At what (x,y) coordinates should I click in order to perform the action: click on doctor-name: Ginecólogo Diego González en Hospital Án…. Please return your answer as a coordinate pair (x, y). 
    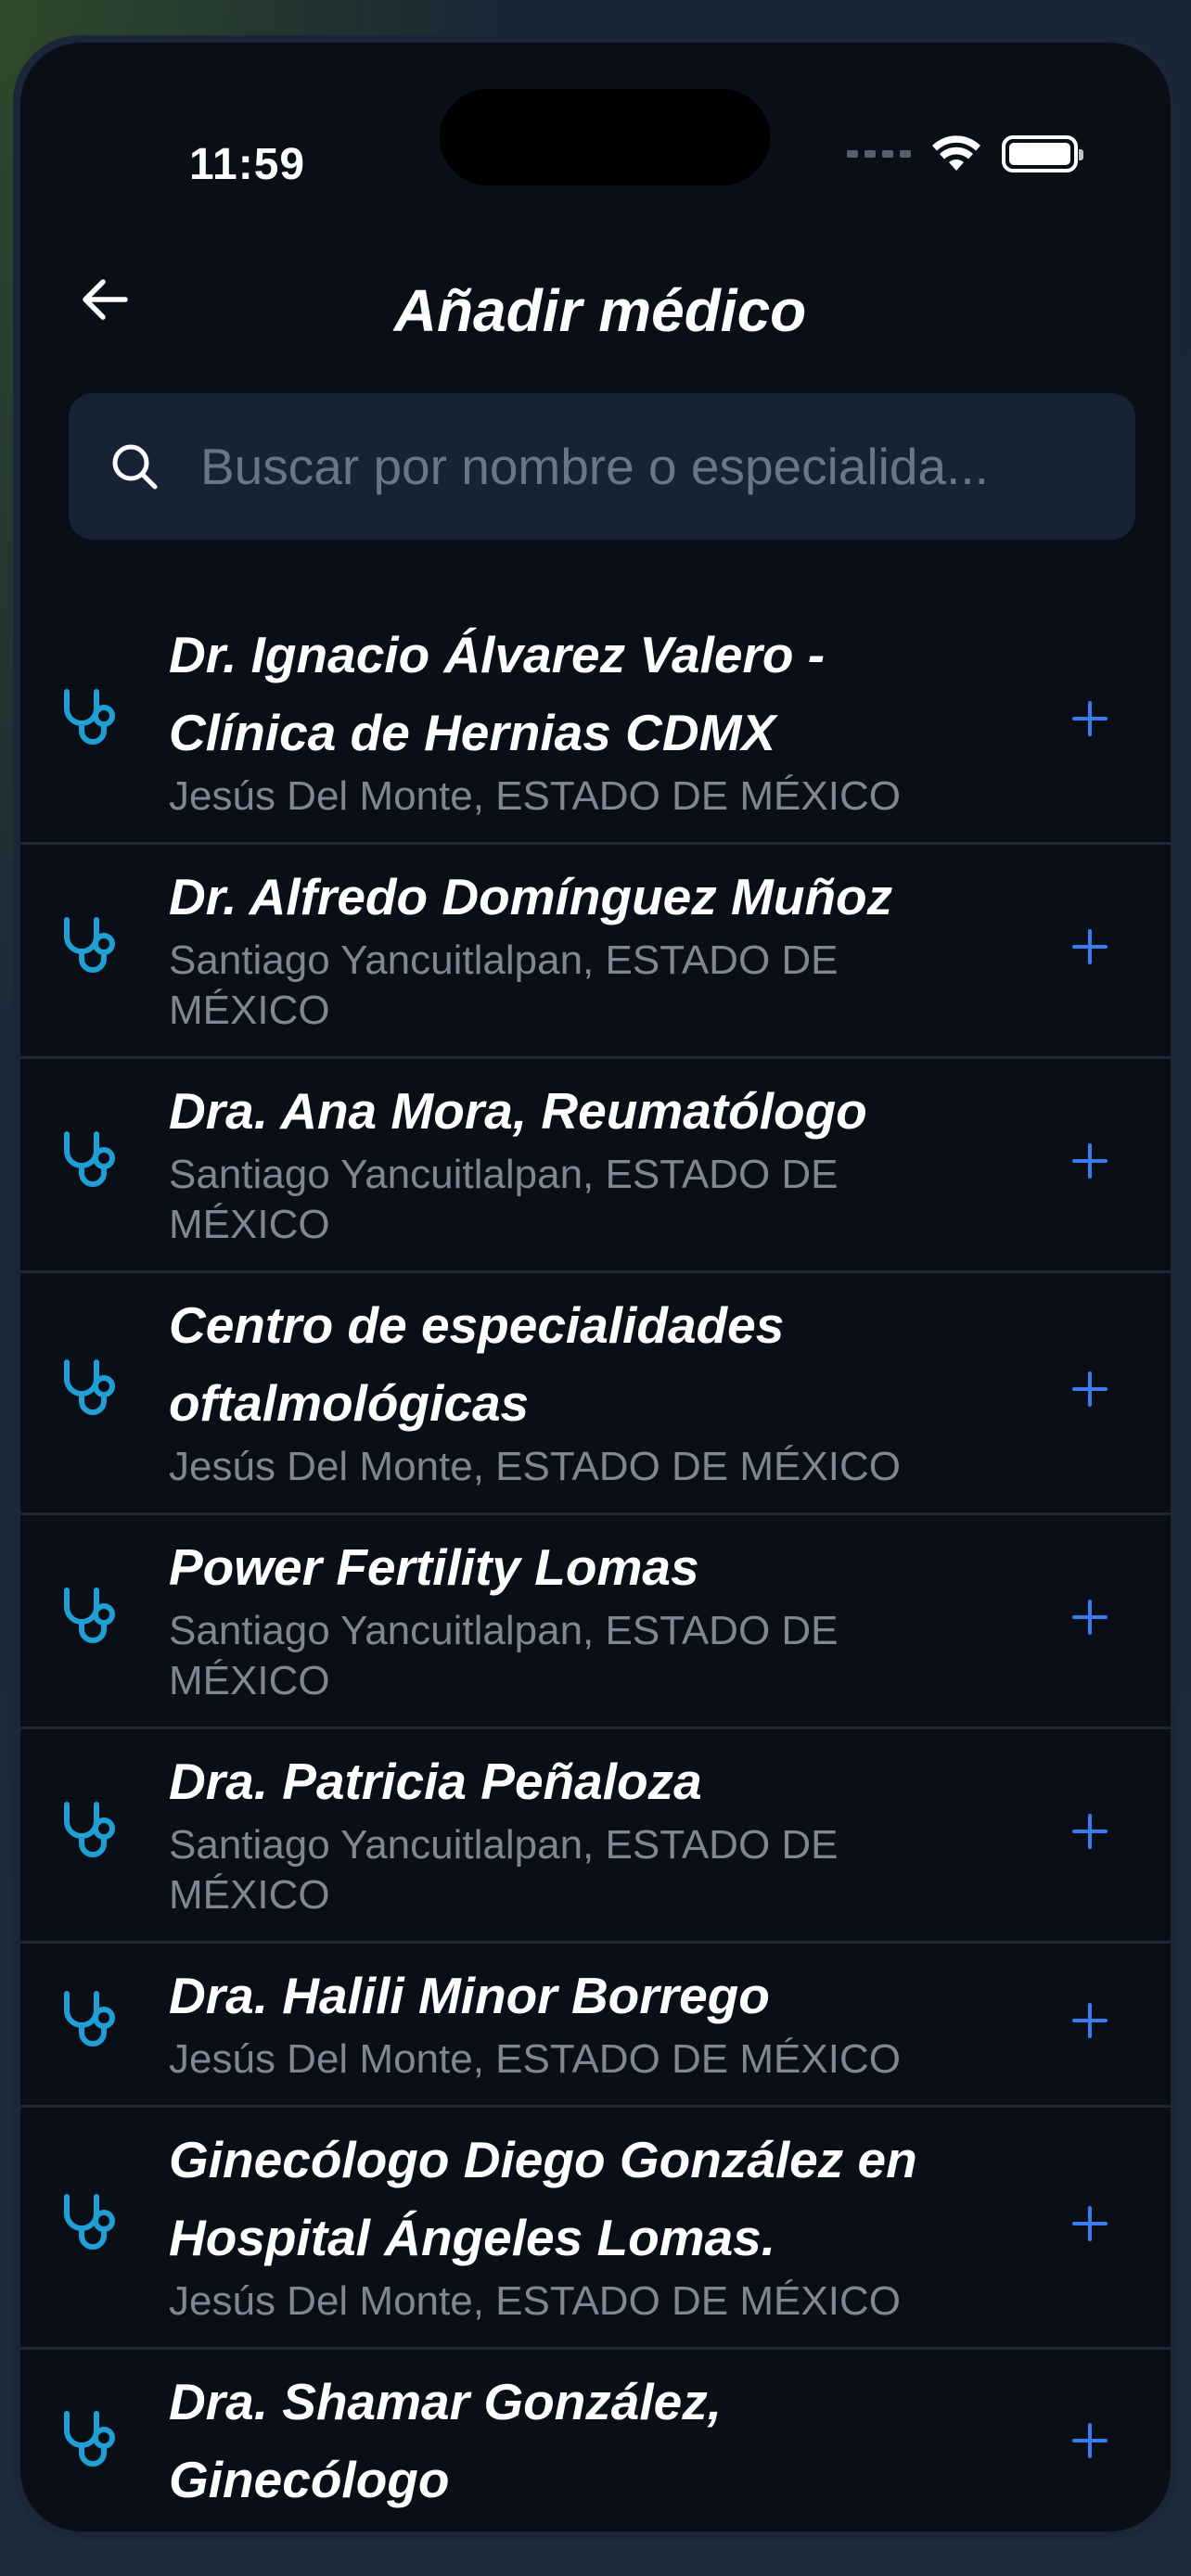
    Looking at the image, I should click on (543, 2198).